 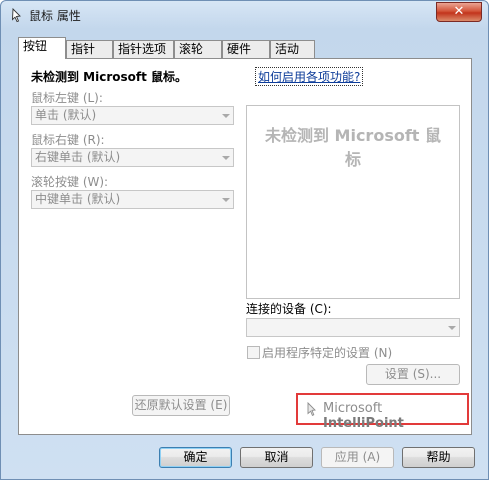 I want to click on left-button-select: 单击 (默认), so click(x=132, y=115).